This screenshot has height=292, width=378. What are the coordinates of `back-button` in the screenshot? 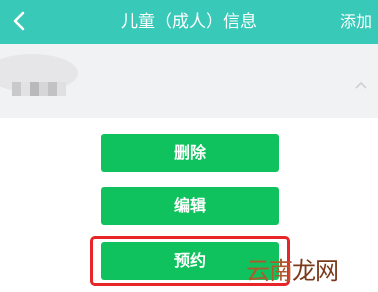 It's located at (20, 21).